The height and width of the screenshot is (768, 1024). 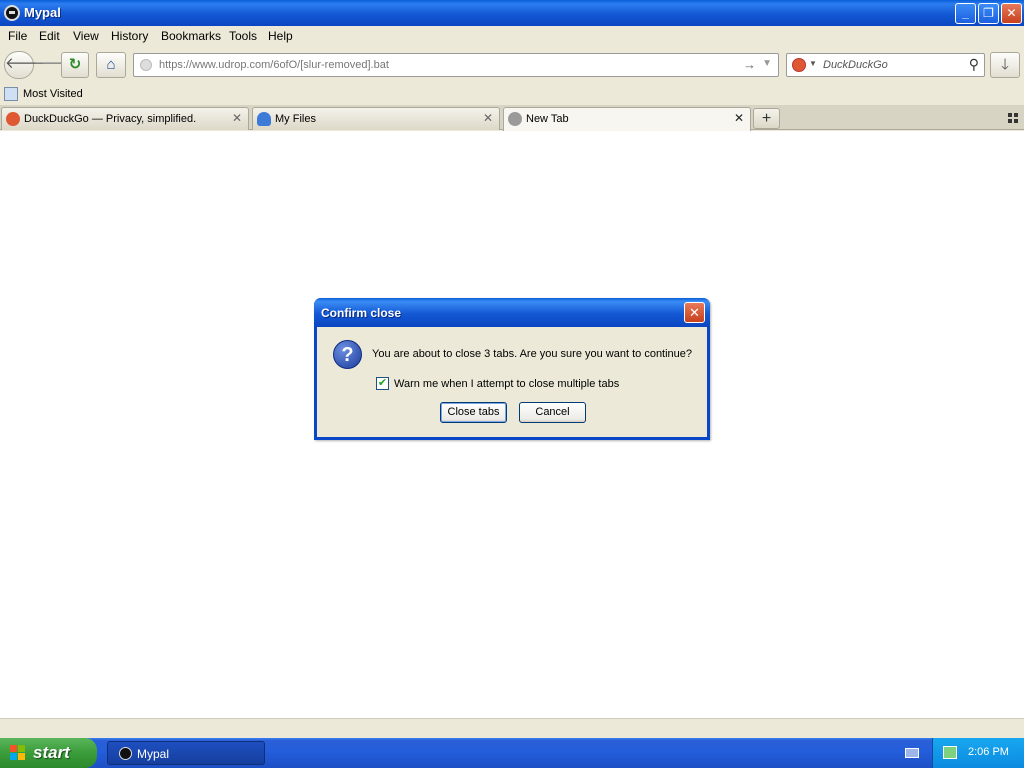 I want to click on taskbar-item-mypal: Mypal, so click(x=186, y=753).